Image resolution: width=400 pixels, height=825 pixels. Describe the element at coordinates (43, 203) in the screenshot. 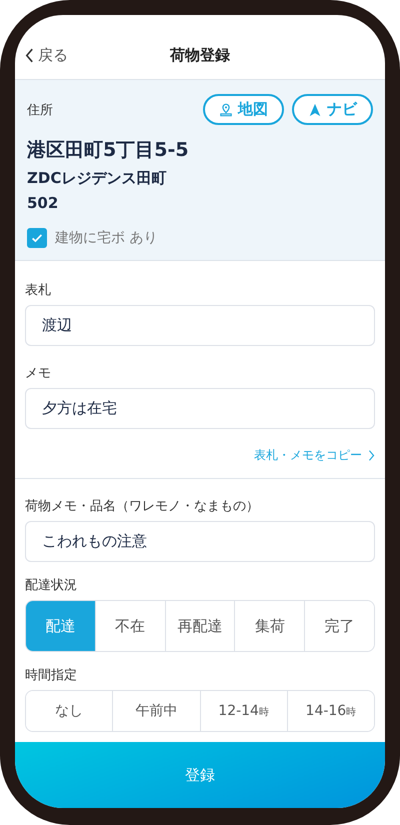

I see `room-number: 502` at that location.